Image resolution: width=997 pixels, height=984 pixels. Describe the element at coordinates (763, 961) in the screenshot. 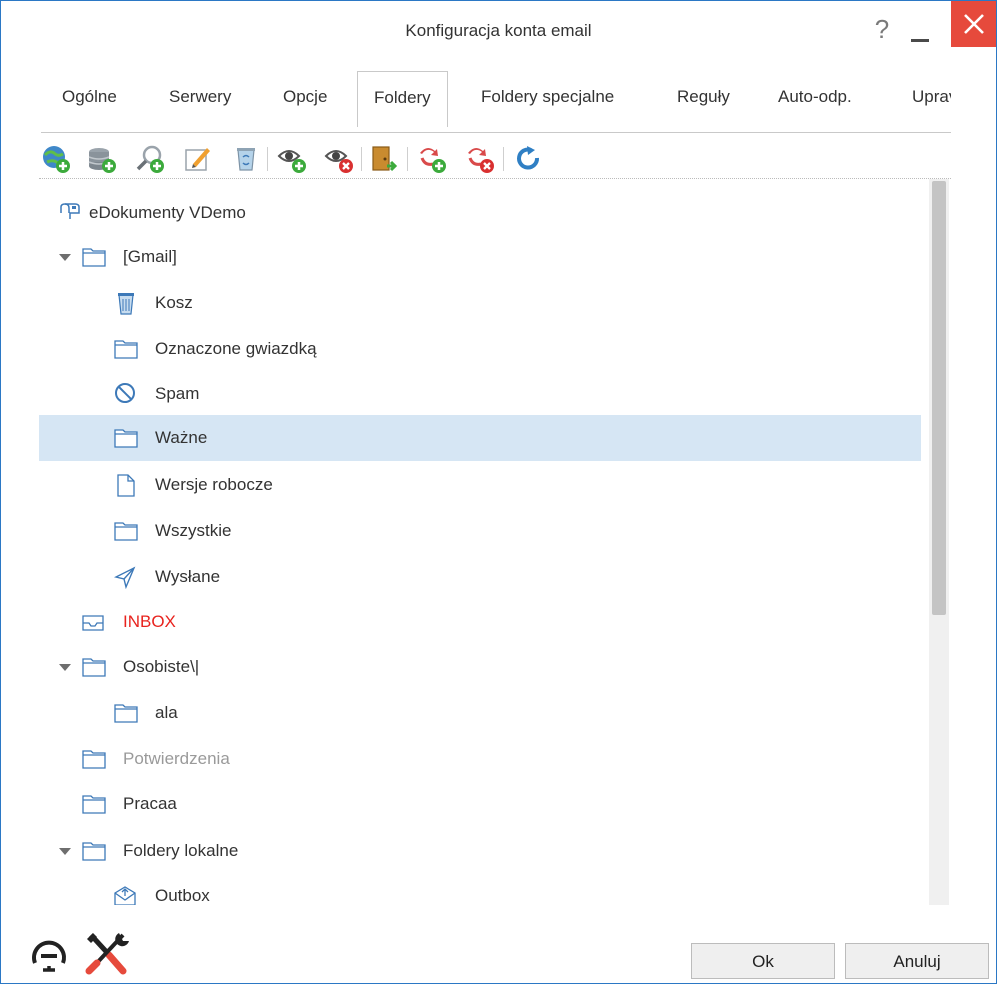

I see `ok-button: Ok` at that location.